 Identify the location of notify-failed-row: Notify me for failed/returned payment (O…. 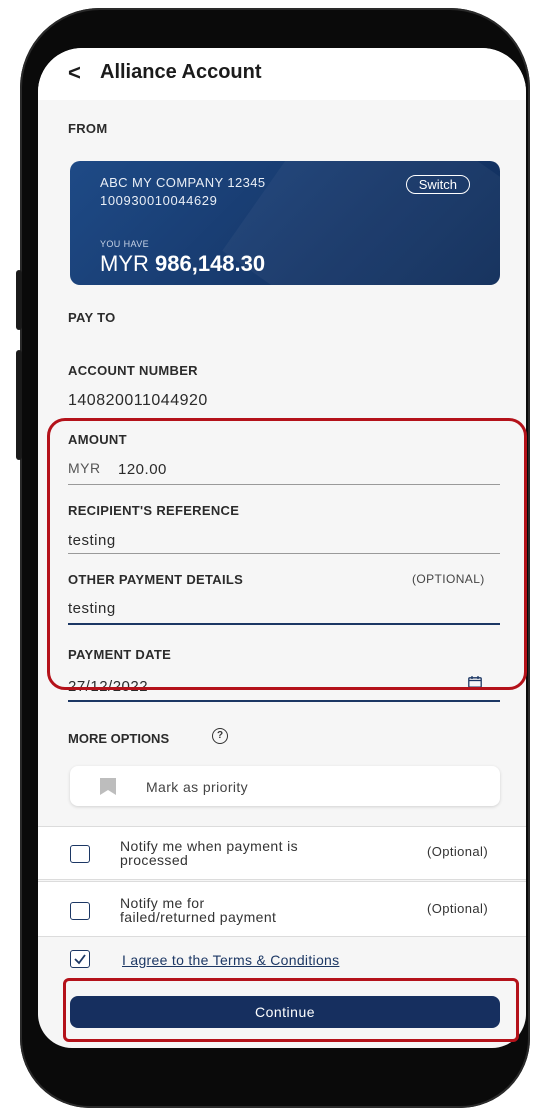
(282, 909).